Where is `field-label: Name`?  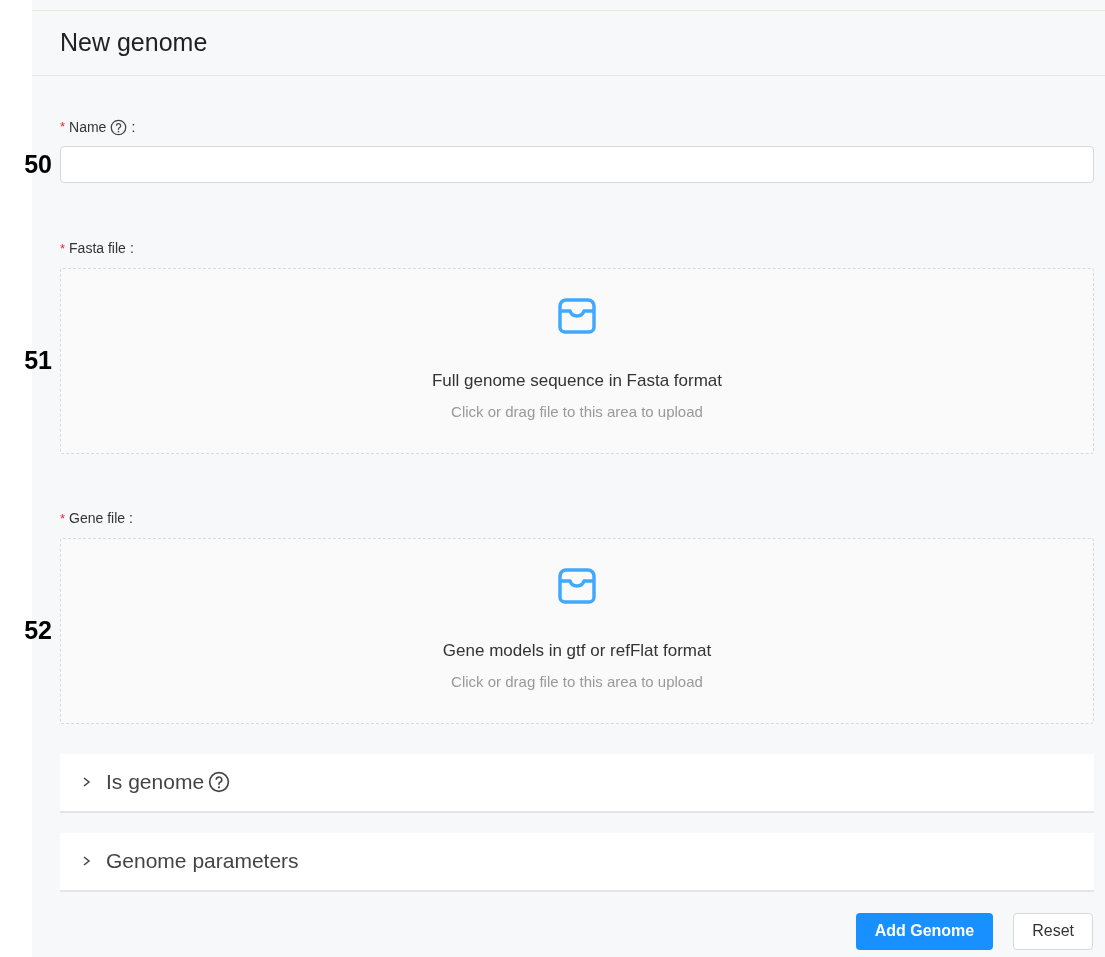 field-label: Name is located at coordinates (88, 127).